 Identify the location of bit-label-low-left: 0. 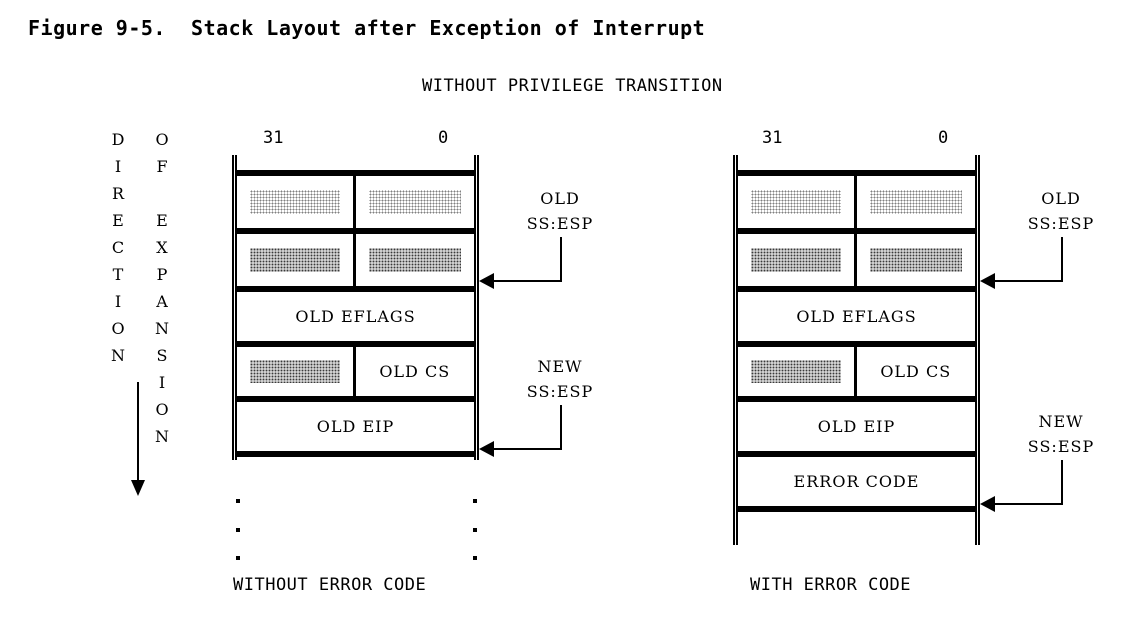
(443, 138).